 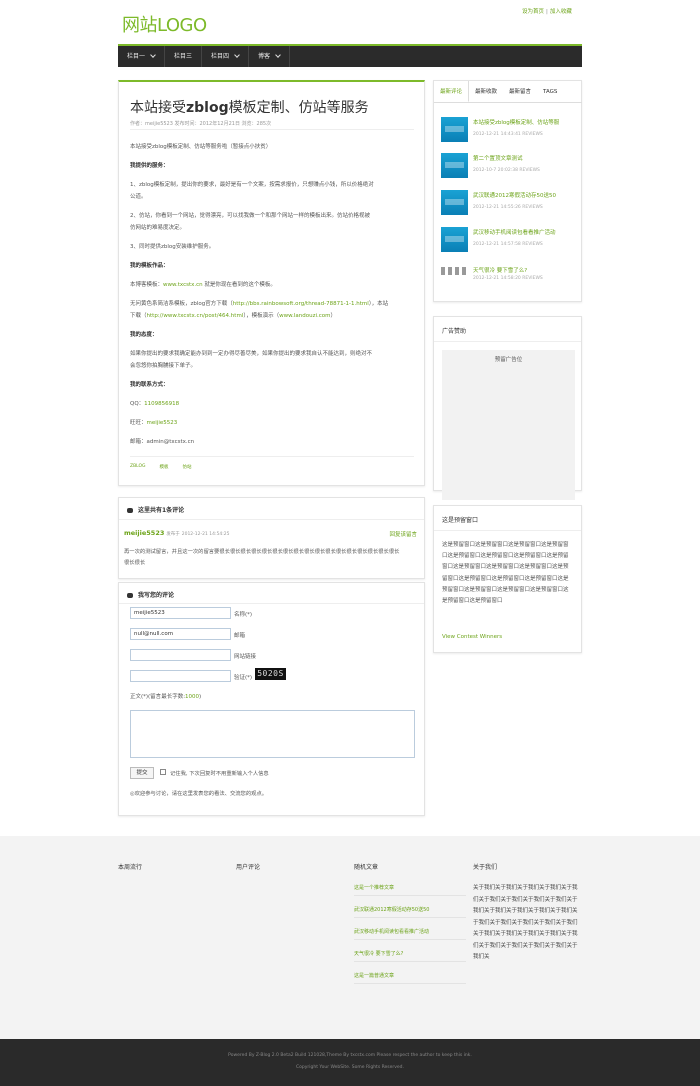 I want to click on name-input: meijie5523, so click(x=180, y=613).